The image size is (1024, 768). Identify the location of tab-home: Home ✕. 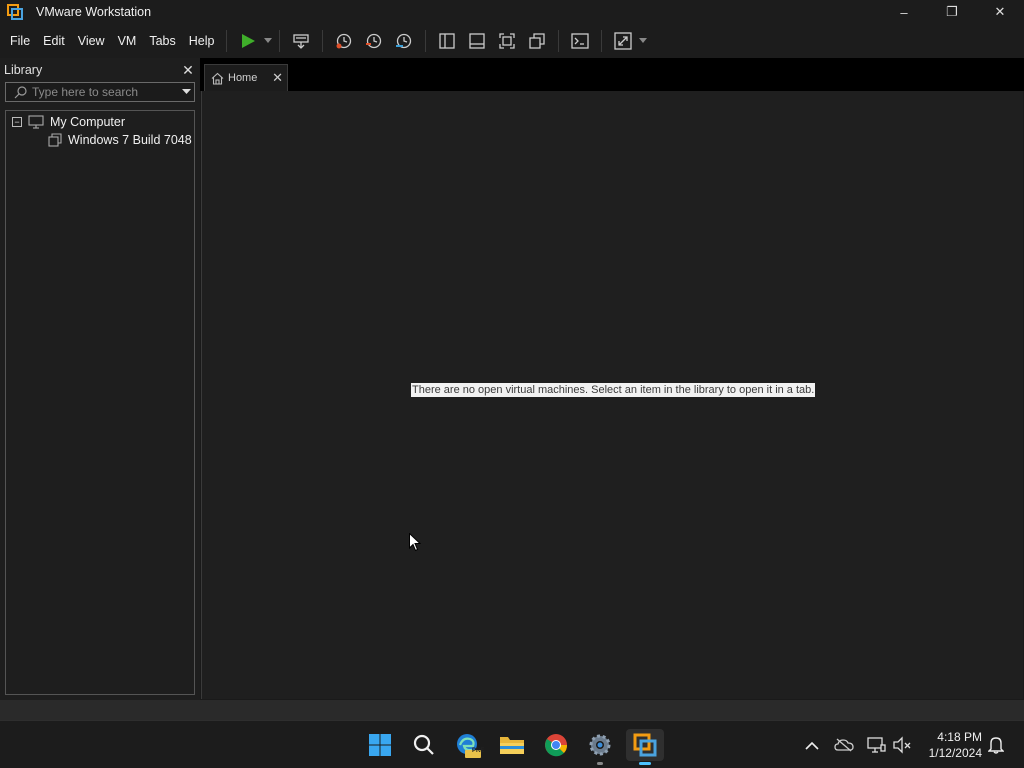
(246, 77).